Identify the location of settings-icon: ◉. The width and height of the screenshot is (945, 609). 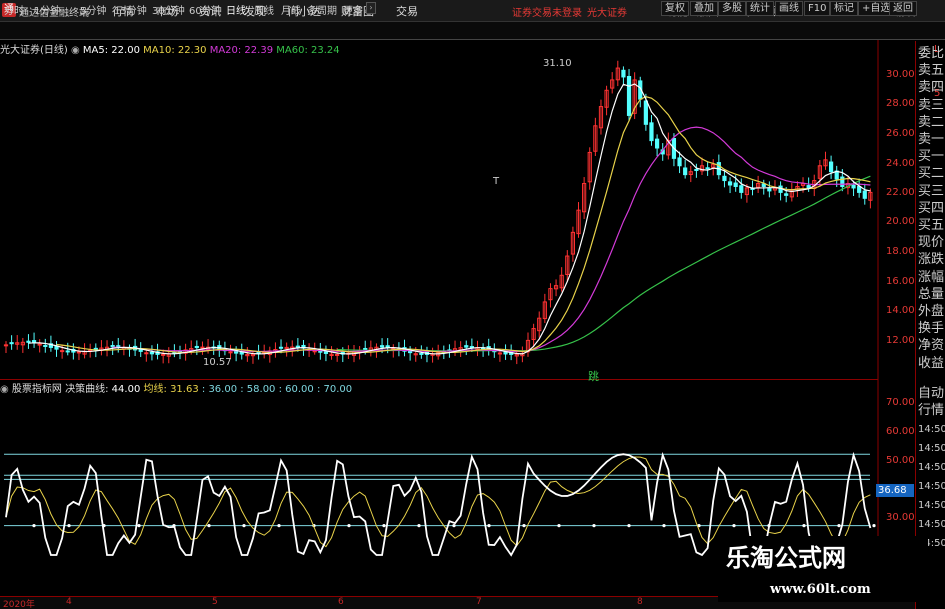
(4, 389).